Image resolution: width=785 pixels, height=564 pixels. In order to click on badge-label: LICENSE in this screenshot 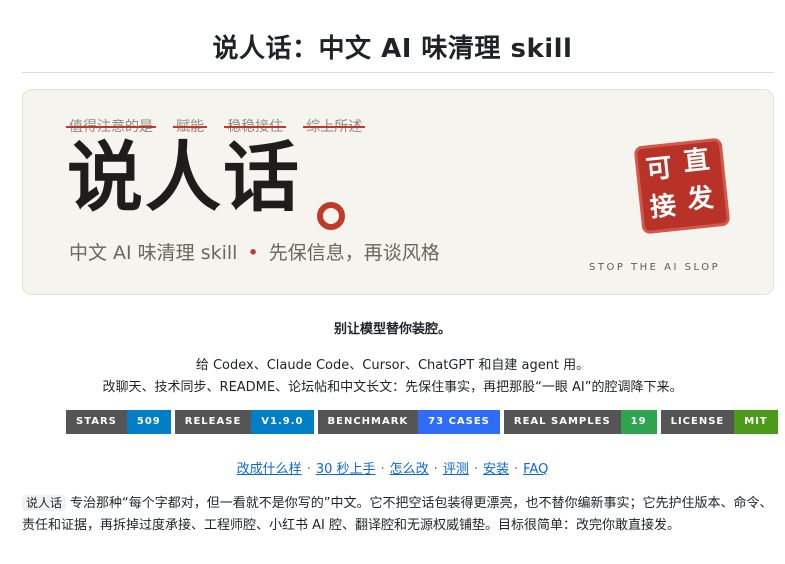, I will do `click(697, 422)`.